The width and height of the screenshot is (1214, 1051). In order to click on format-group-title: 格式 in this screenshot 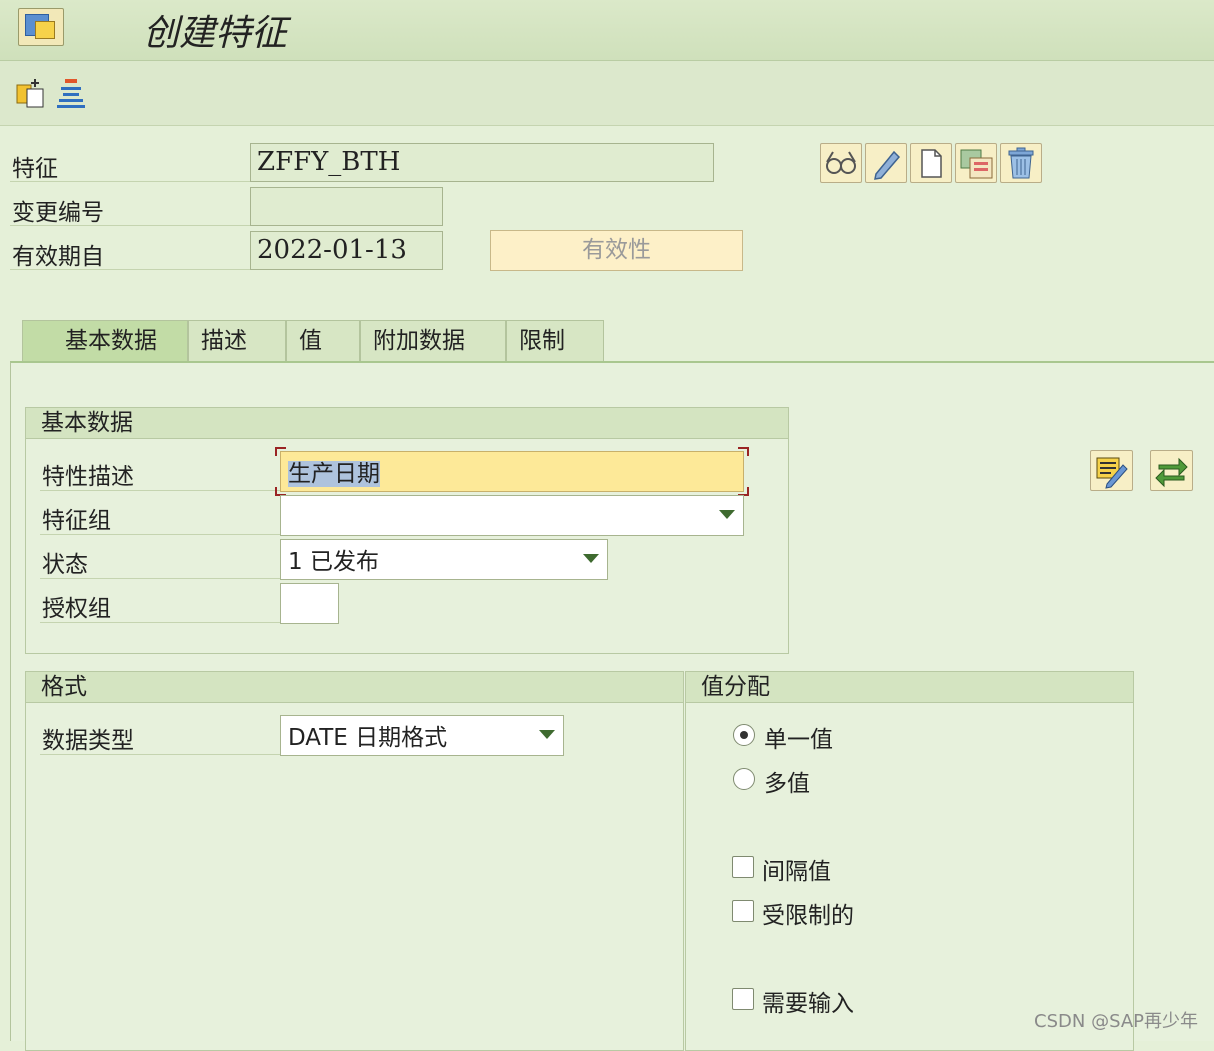, I will do `click(354, 687)`.